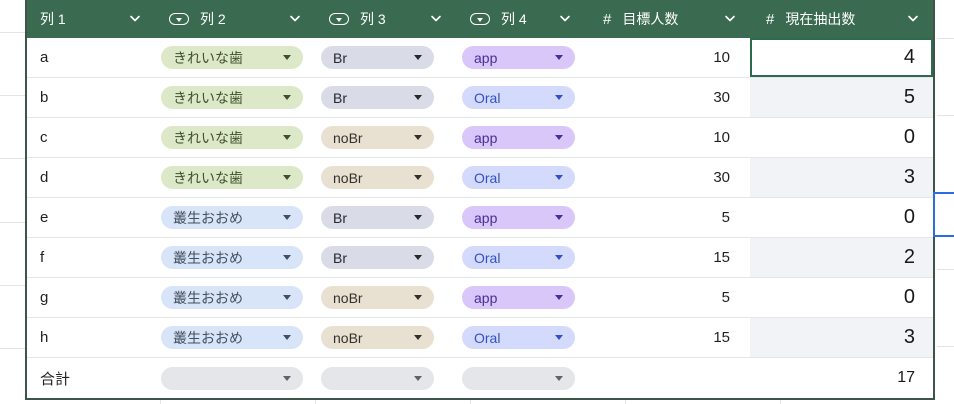  I want to click on number-type-icon: #, so click(770, 19).